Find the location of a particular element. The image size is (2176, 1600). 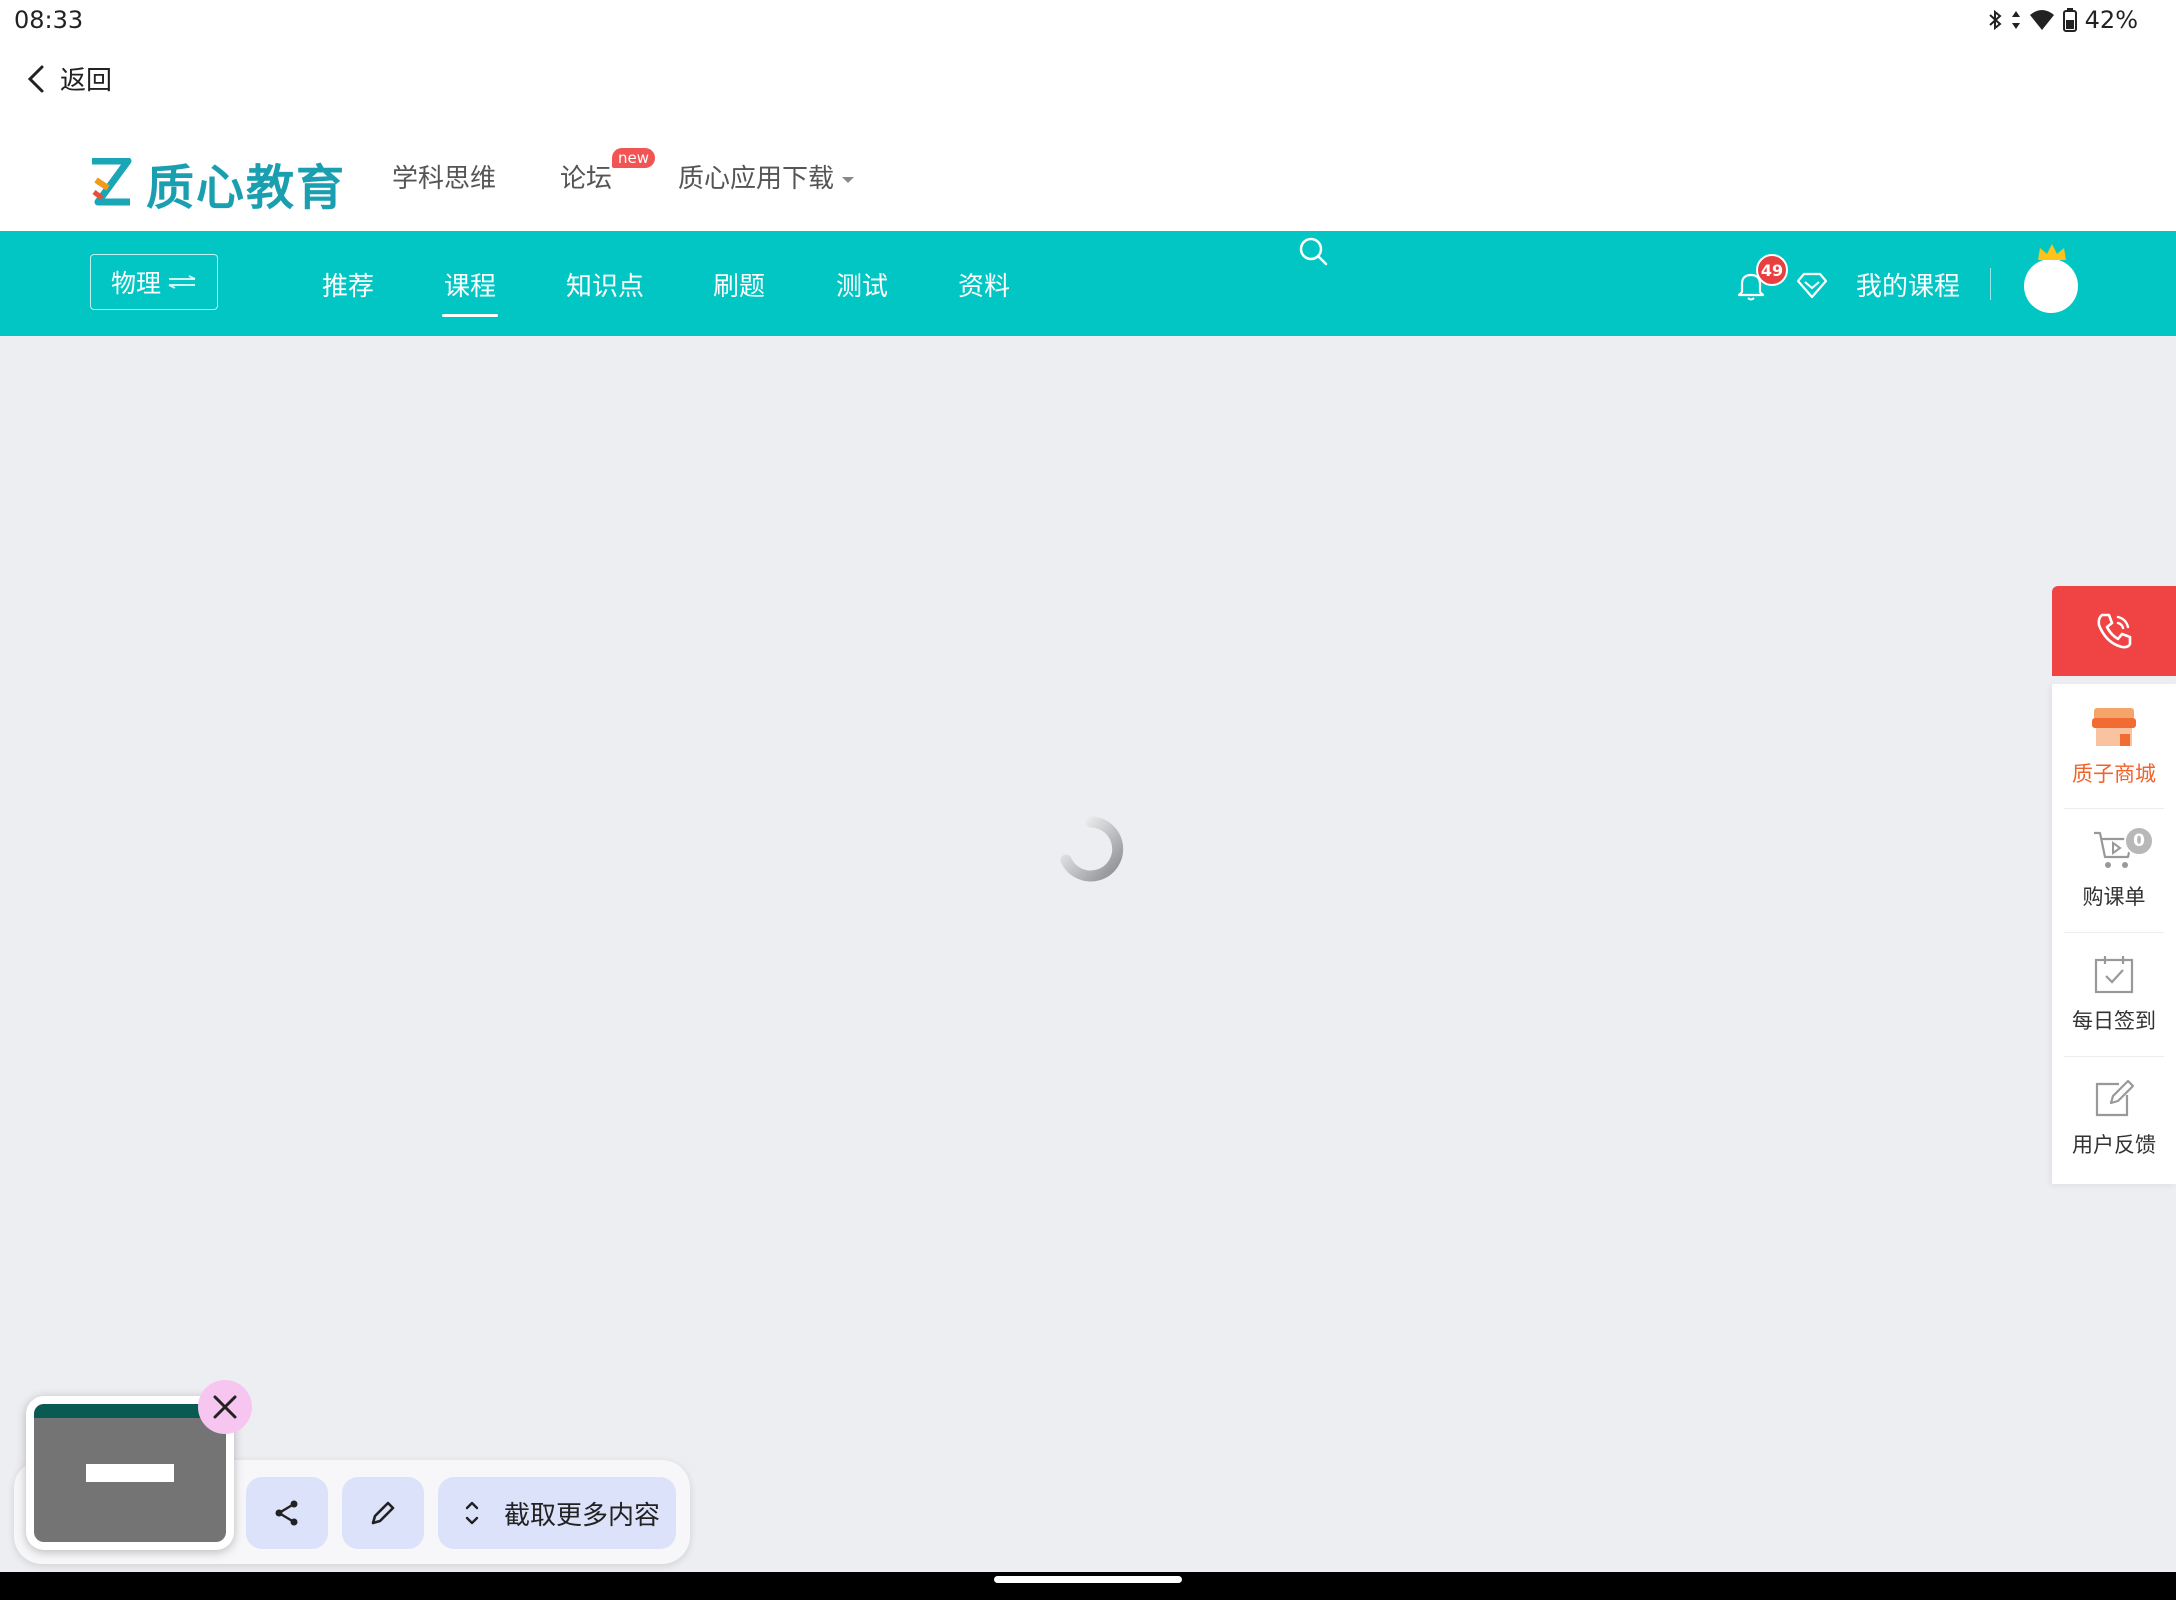

status-icons: 42% is located at coordinates (2062, 20).